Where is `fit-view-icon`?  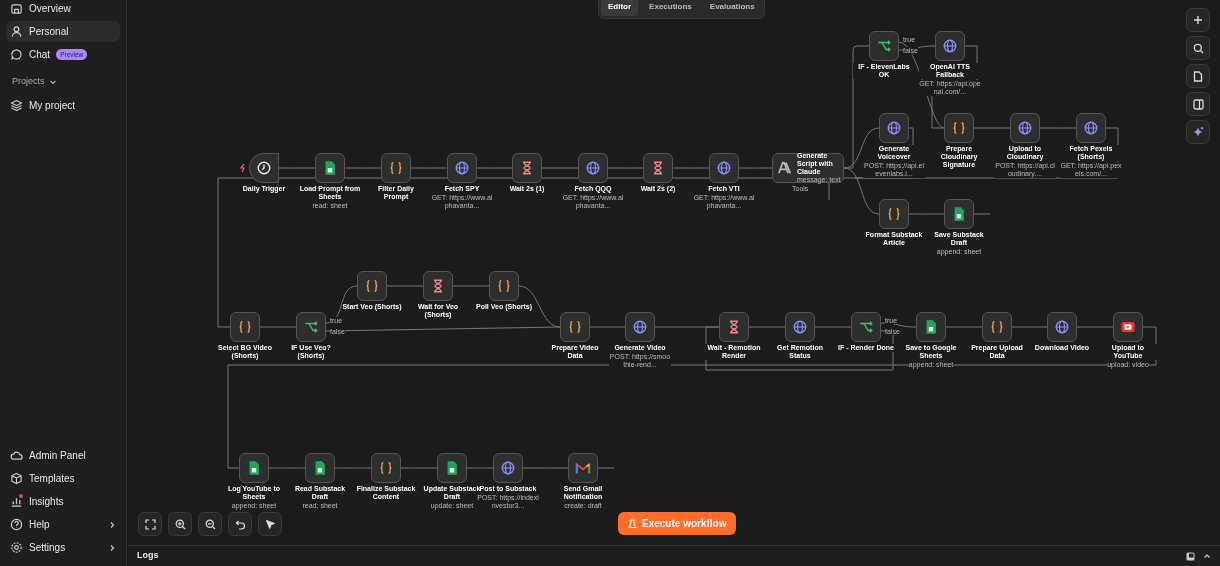
fit-view-icon is located at coordinates (150, 524).